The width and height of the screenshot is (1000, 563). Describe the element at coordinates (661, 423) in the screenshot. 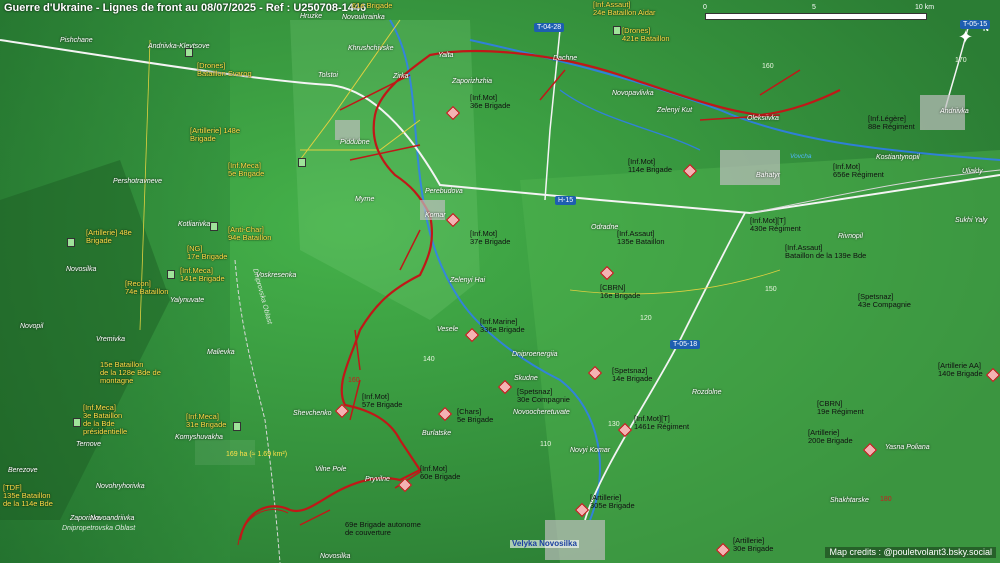

I see `ru-unit-label: [Inf.Mot][T] 1461e Régiment` at that location.